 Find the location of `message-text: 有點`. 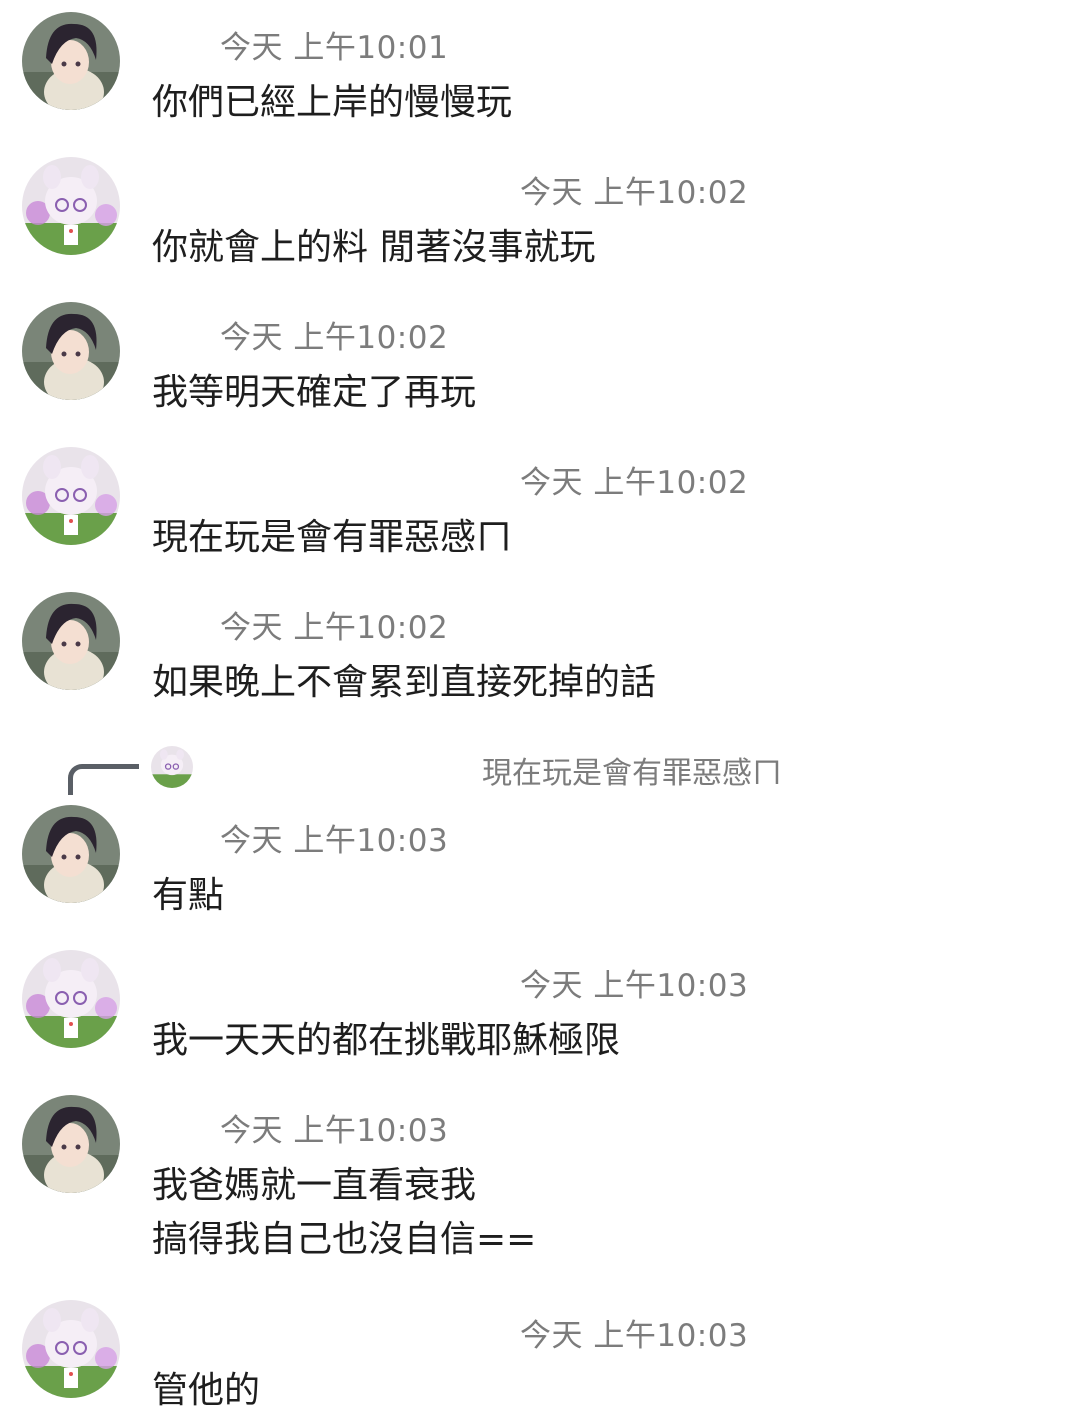

message-text: 有點 is located at coordinates (188, 896).